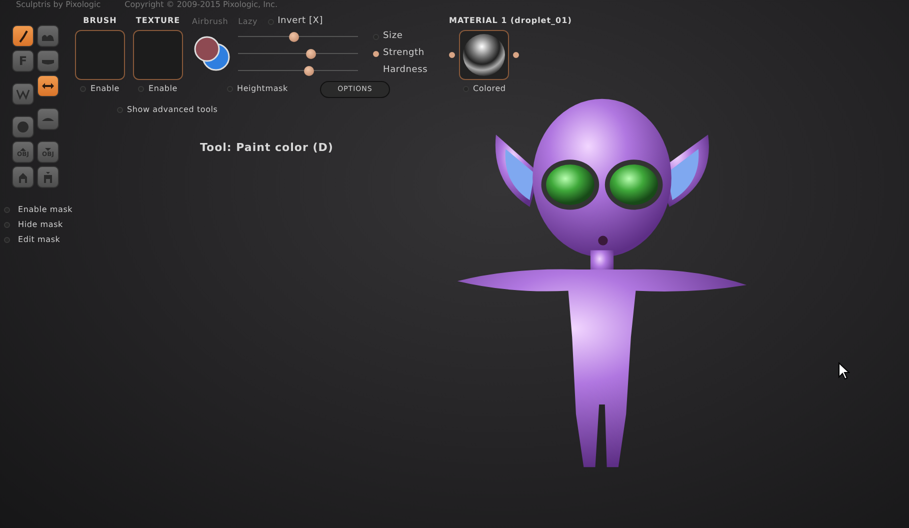 This screenshot has height=528, width=909. I want to click on sphere-tool-icon, so click(23, 127).